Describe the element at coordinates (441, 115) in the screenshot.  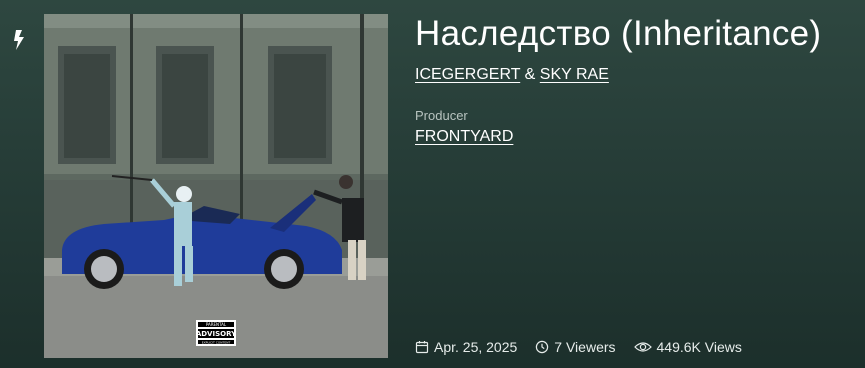
I see `producer-label: Producer` at that location.